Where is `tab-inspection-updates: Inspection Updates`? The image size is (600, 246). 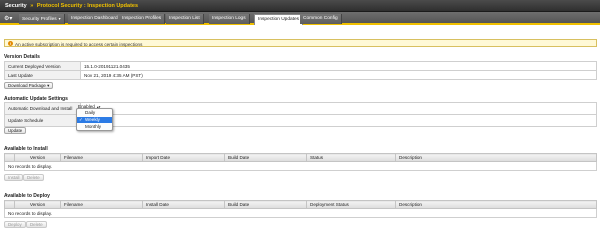
tab-inspection-updates: Inspection Updates is located at coordinates (279, 19).